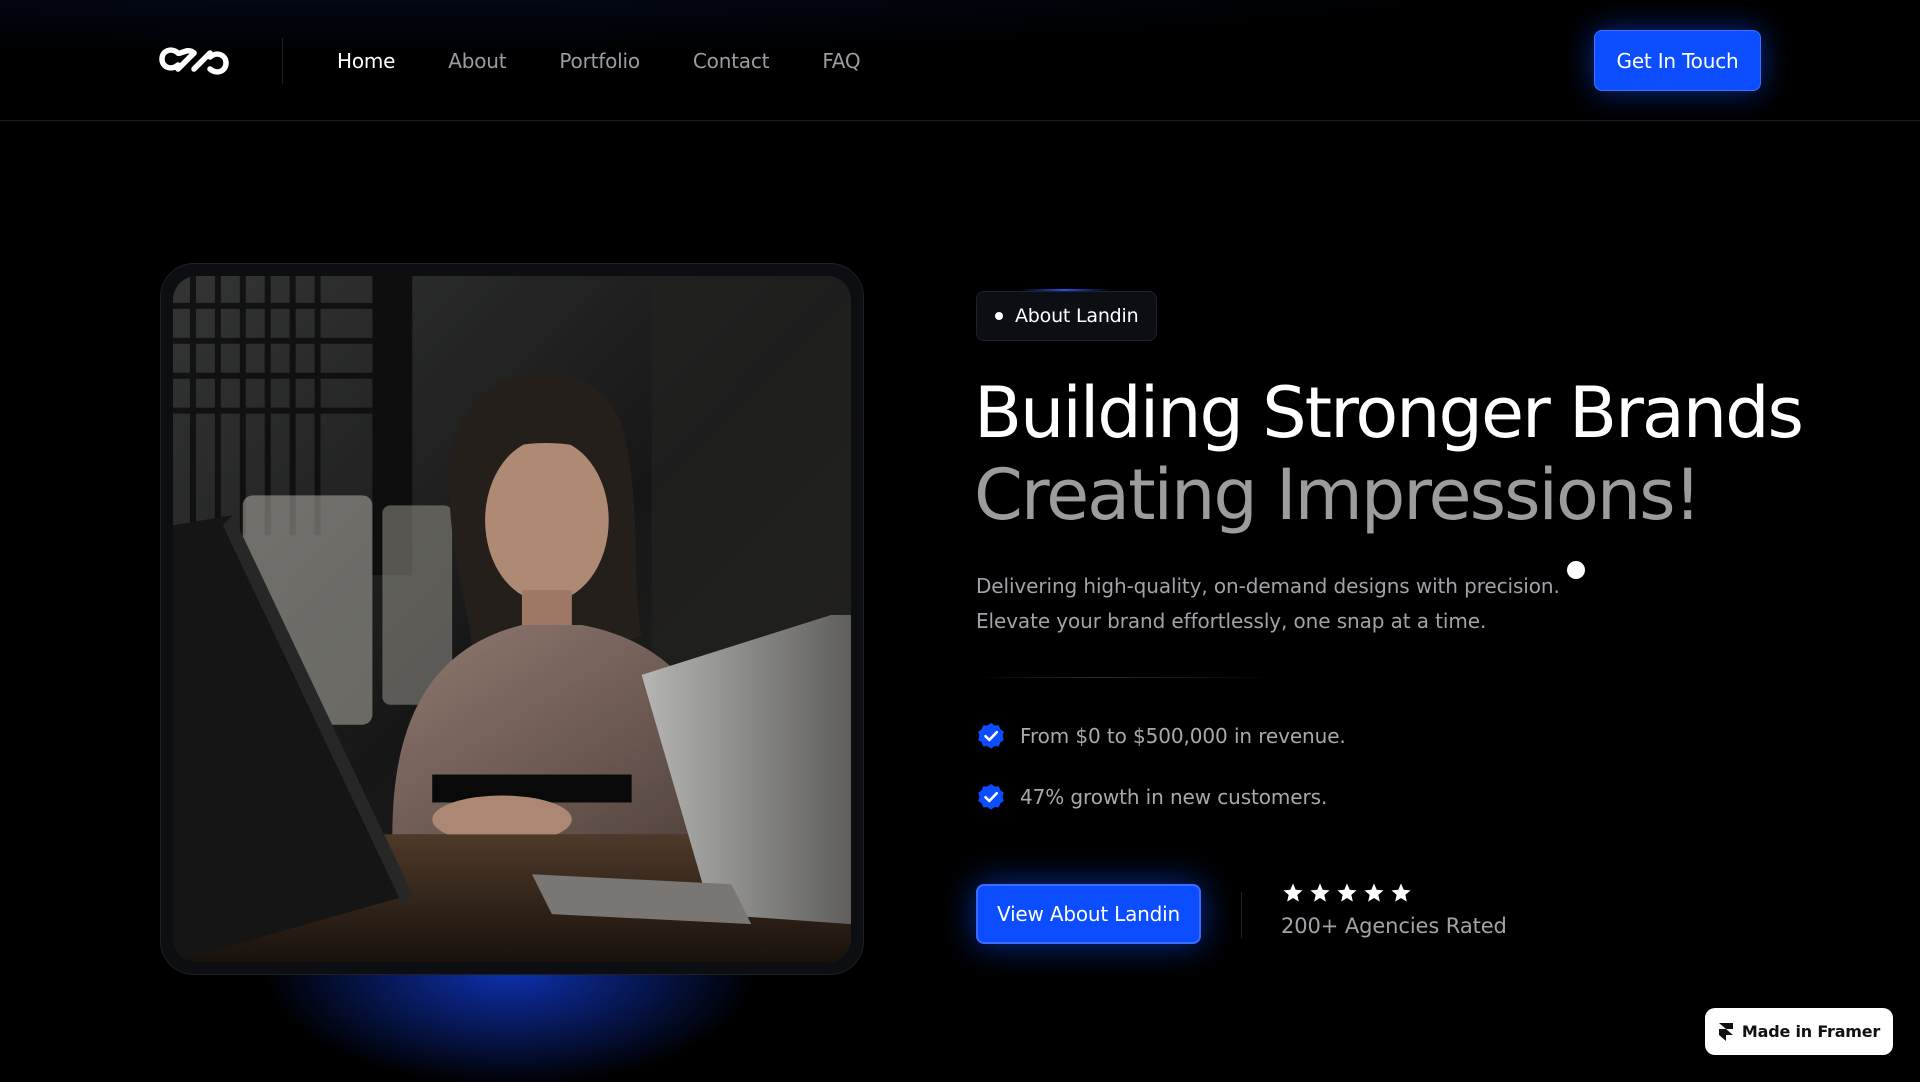 This screenshot has width=1920, height=1082. Describe the element at coordinates (1183, 736) in the screenshot. I see `feature-text: From $0 to $500,000 in revenue.` at that location.